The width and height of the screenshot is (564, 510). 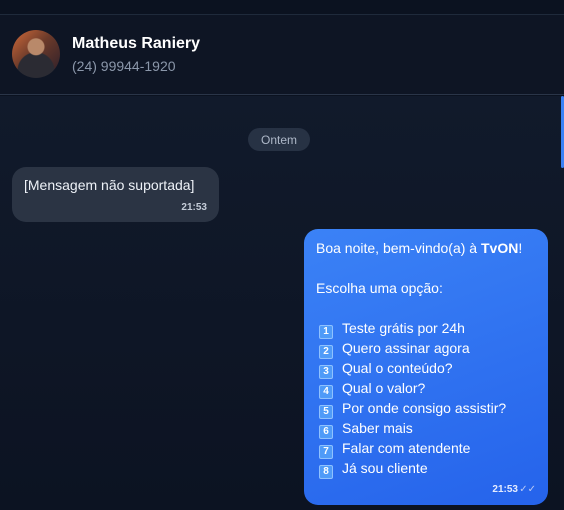 What do you see at coordinates (520, 248) in the screenshot?
I see `greeting-suffix: !` at bounding box center [520, 248].